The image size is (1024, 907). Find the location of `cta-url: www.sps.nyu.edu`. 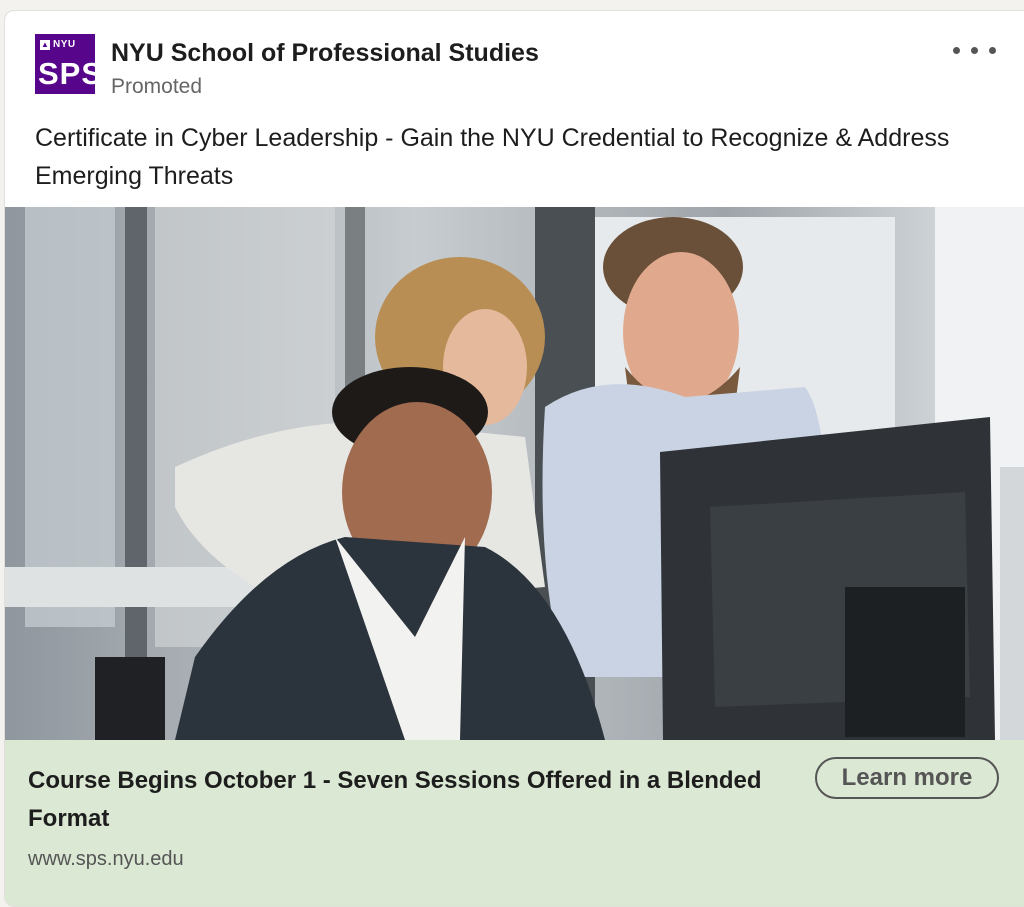

cta-url: www.sps.nyu.edu is located at coordinates (106, 859).